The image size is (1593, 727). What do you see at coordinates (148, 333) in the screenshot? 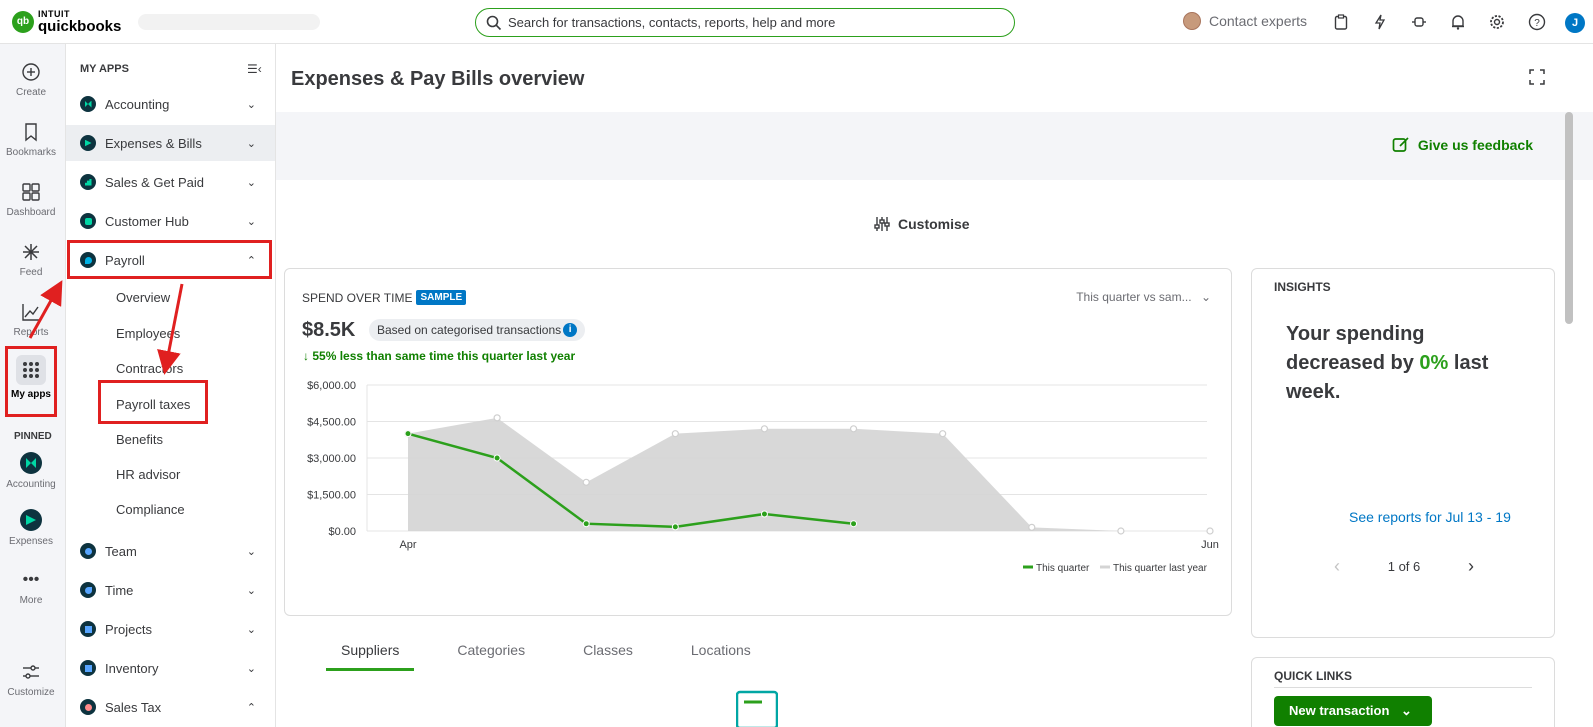
I see `payroll-employees-link: Employees` at bounding box center [148, 333].